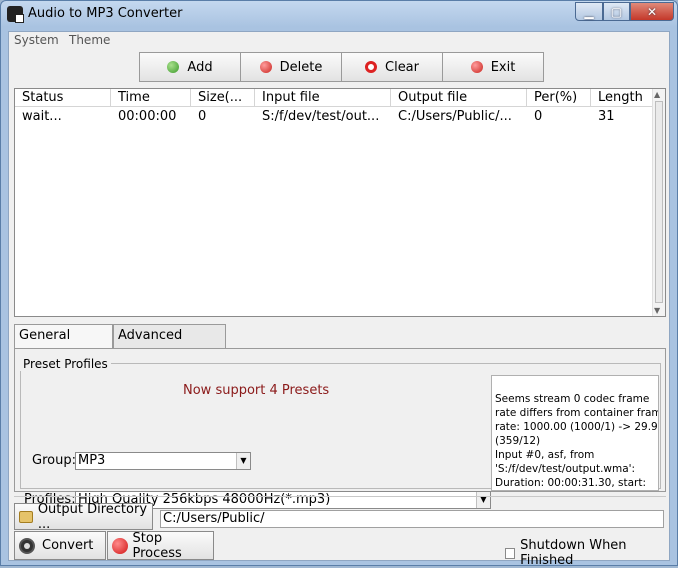 This screenshot has height=568, width=678. I want to click on column-length: Length, so click(622, 98).